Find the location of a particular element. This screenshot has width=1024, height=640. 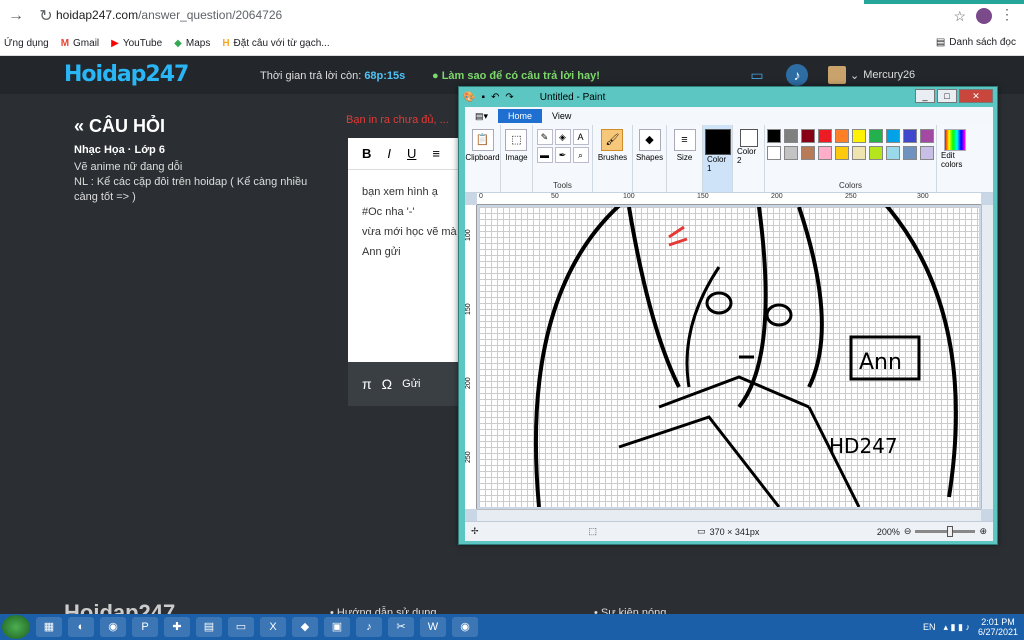

undo-icon: ↶ is located at coordinates (495, 97).